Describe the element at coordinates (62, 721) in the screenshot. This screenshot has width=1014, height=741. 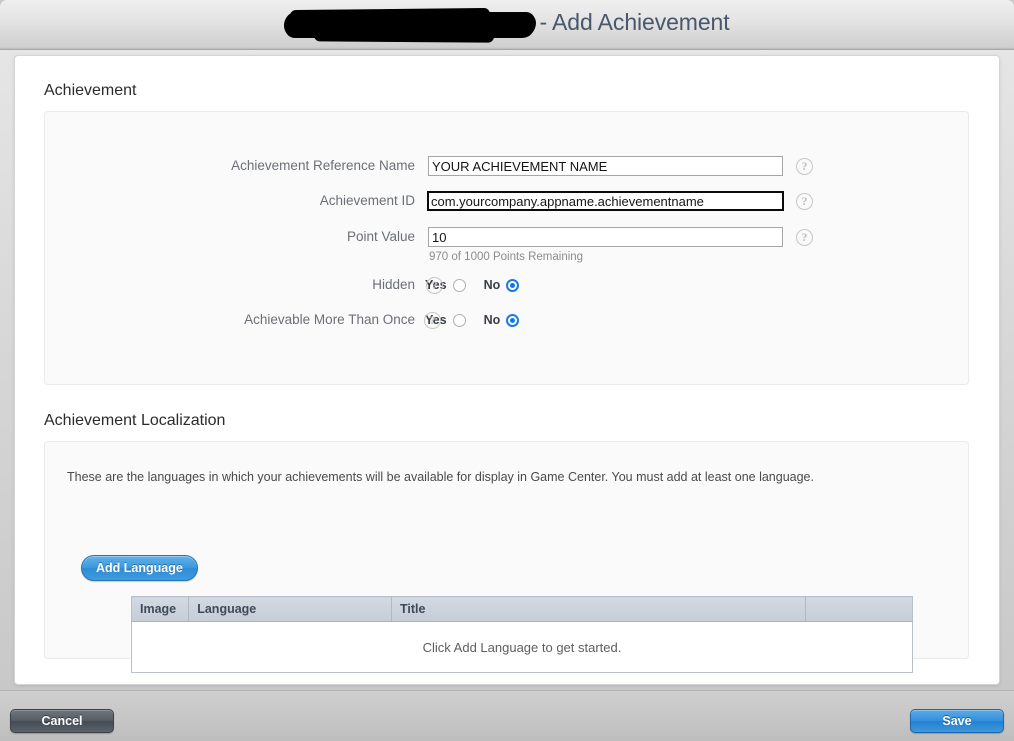
I see `cancel-button: Cancel` at that location.